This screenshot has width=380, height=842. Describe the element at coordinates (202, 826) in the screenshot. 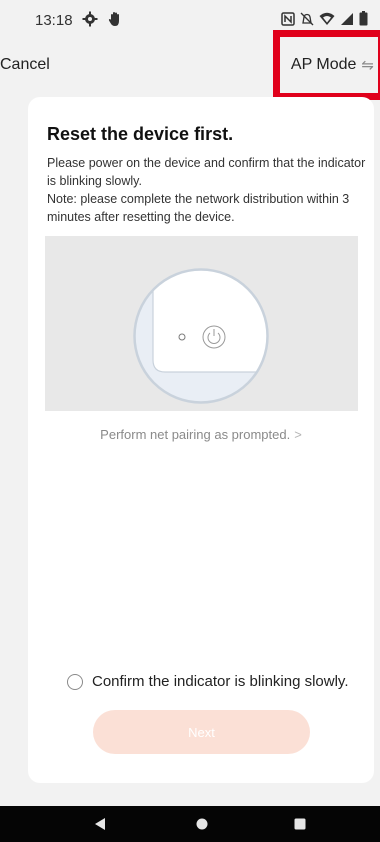

I see `home-icon` at that location.